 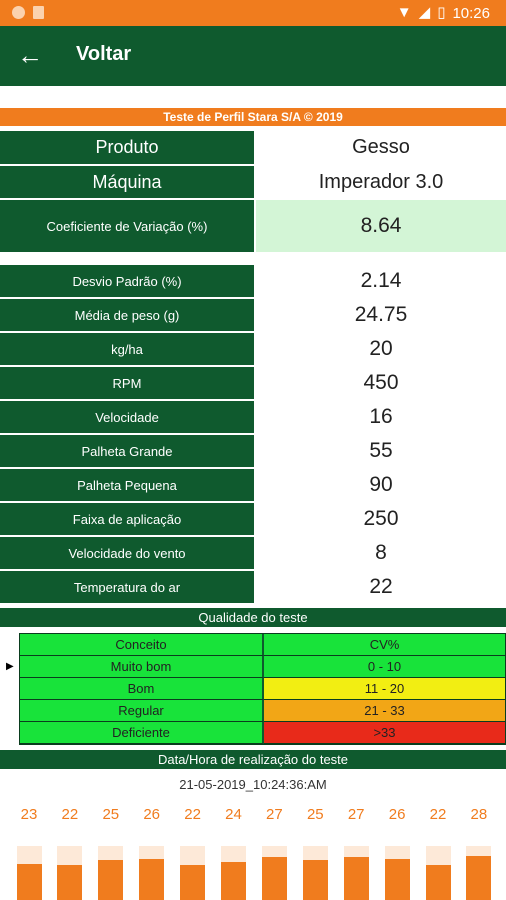 I want to click on param-value: 8, so click(x=381, y=552).